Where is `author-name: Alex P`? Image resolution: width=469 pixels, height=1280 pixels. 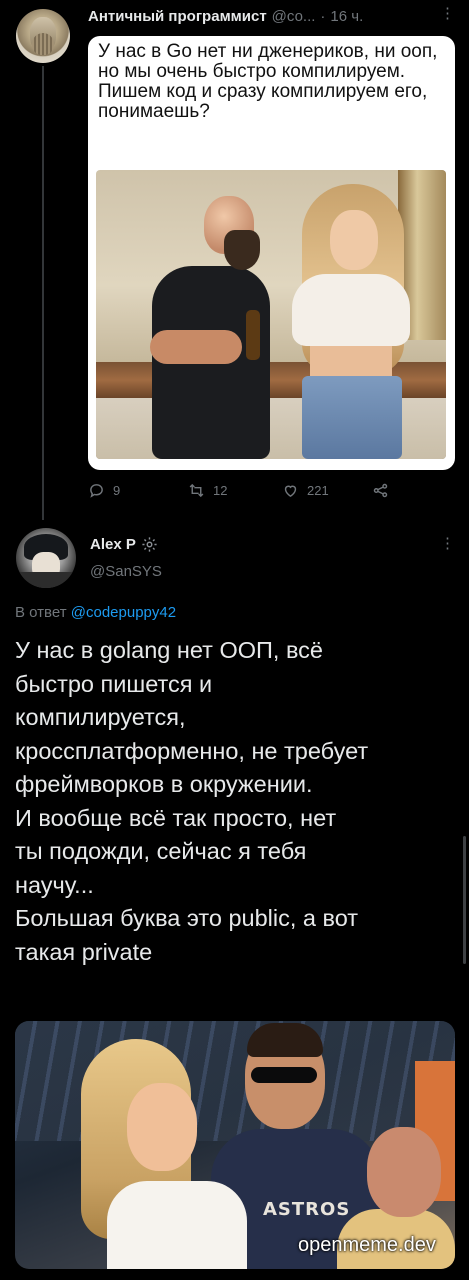 author-name: Alex P is located at coordinates (113, 544).